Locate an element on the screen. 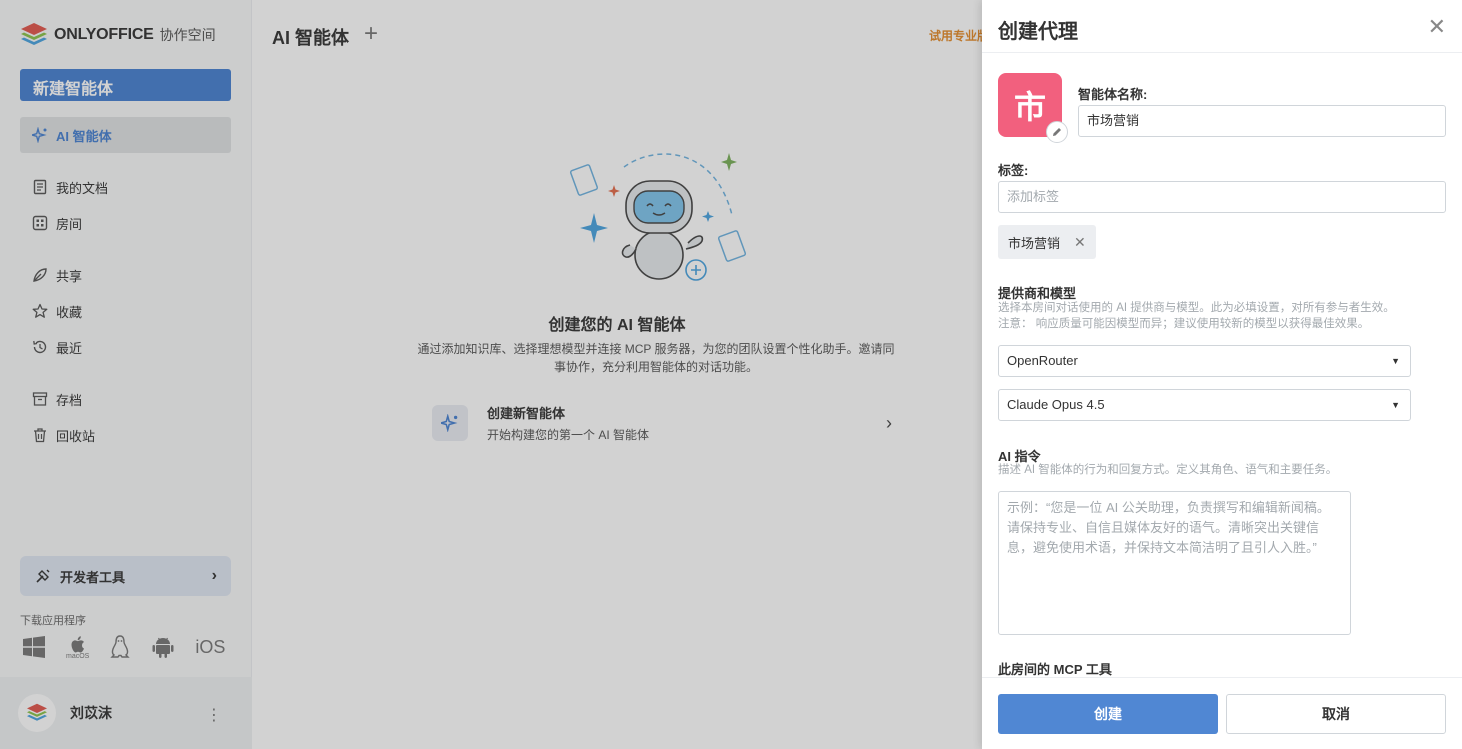 This screenshot has height=749, width=1462. tag-chip: 市场营销 ✕ is located at coordinates (1047, 242).